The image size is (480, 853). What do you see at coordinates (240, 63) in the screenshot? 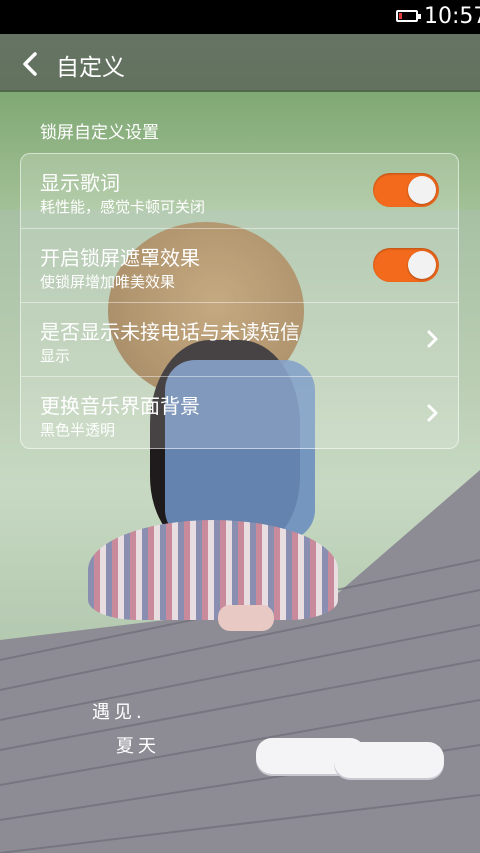
I see `title-bar: 自定义` at bounding box center [240, 63].